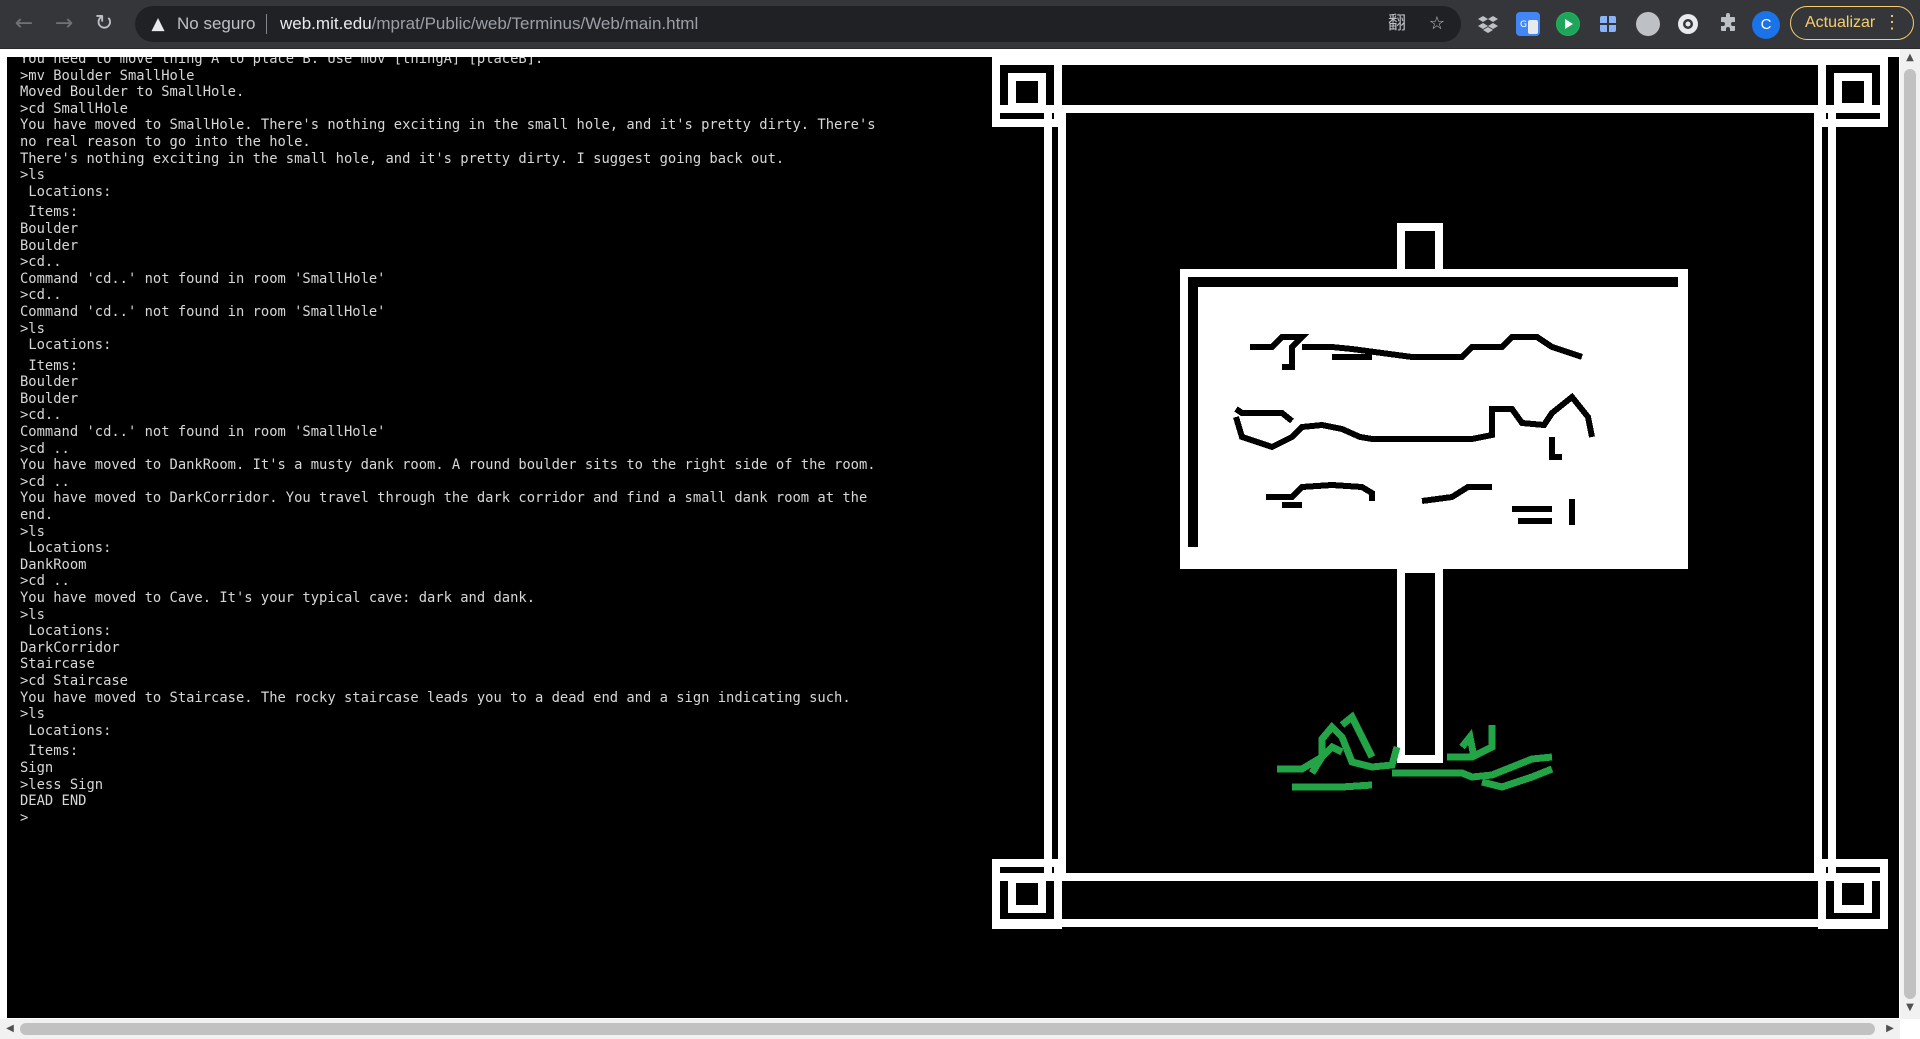  I want to click on scroll-down-arrow-icon: ▼, so click(1910, 1008).